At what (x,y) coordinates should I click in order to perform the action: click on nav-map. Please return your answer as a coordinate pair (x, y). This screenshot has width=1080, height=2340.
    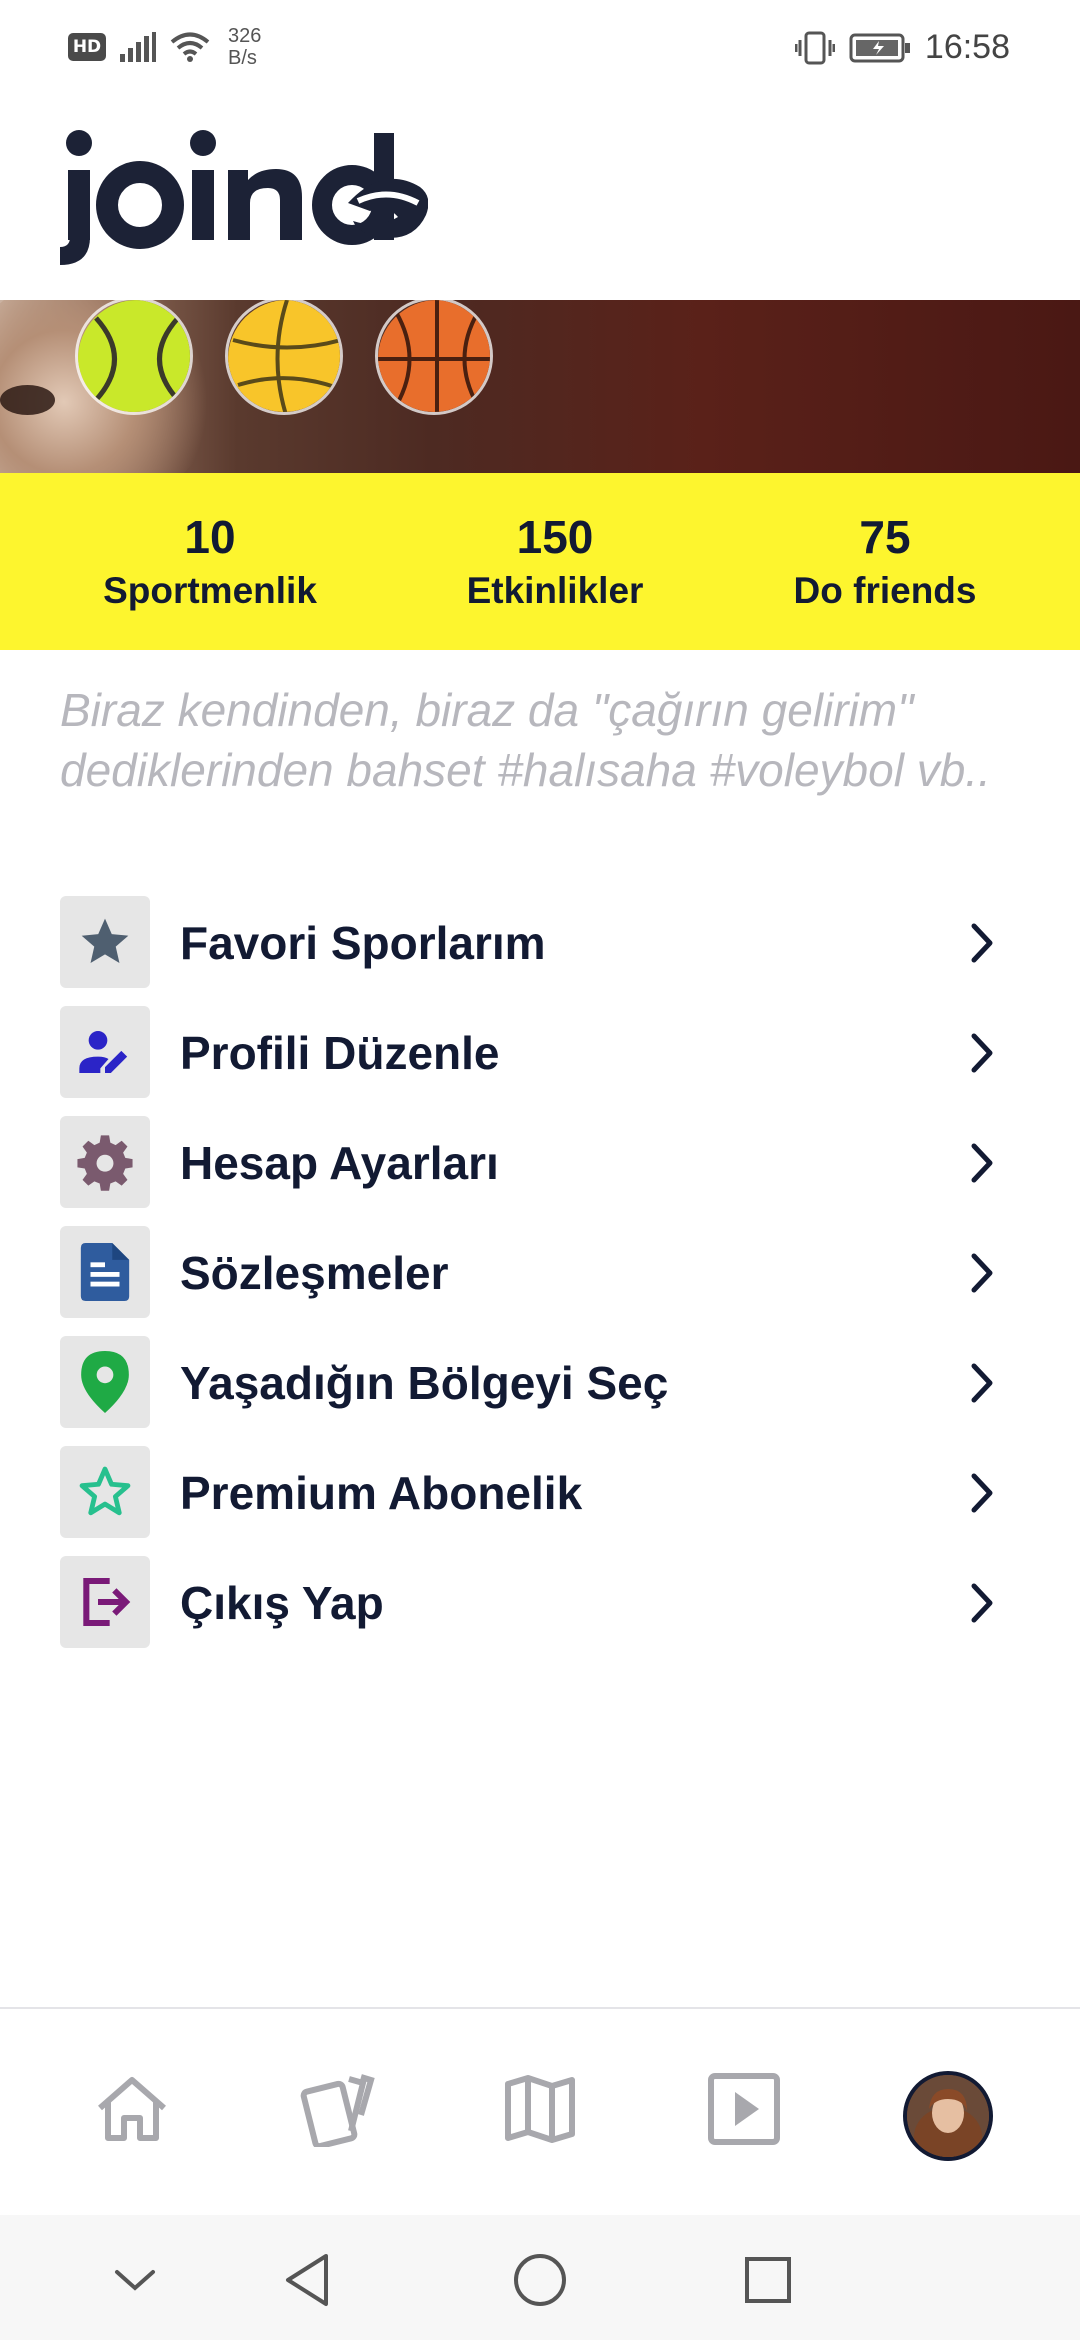
    Looking at the image, I should click on (540, 2109).